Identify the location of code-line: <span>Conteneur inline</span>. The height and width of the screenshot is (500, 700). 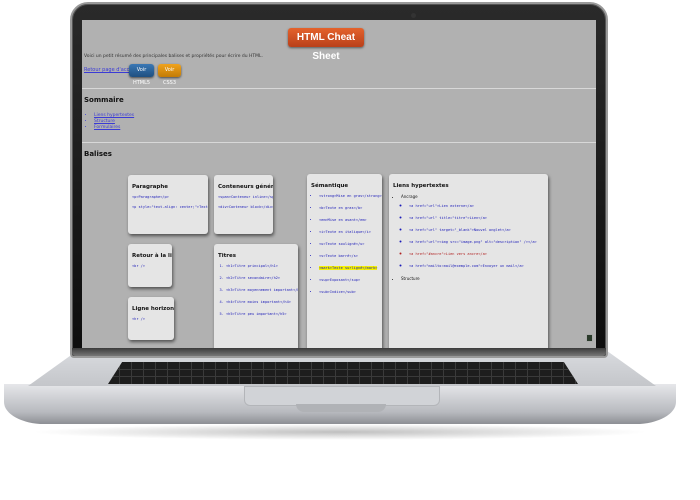
(245, 197).